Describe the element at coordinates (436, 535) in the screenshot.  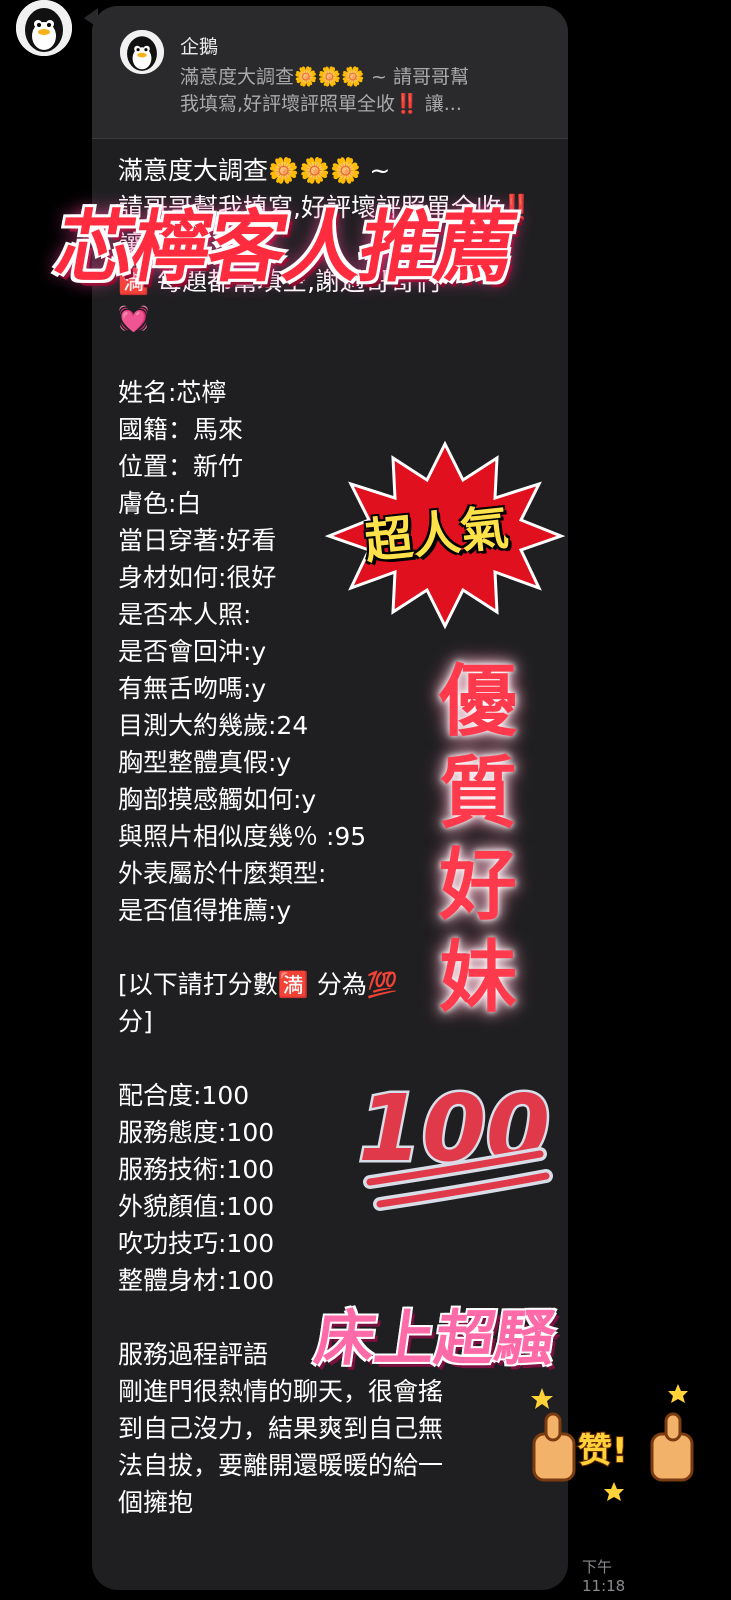
I see `popular-sticker: 超人氣` at that location.